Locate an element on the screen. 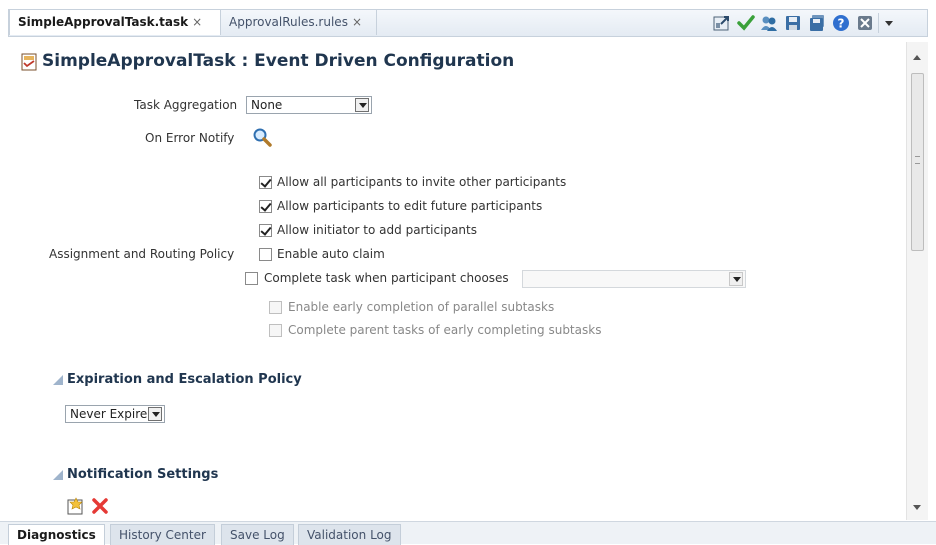 The image size is (936, 545). expiration-select: Never Expire is located at coordinates (115, 414).